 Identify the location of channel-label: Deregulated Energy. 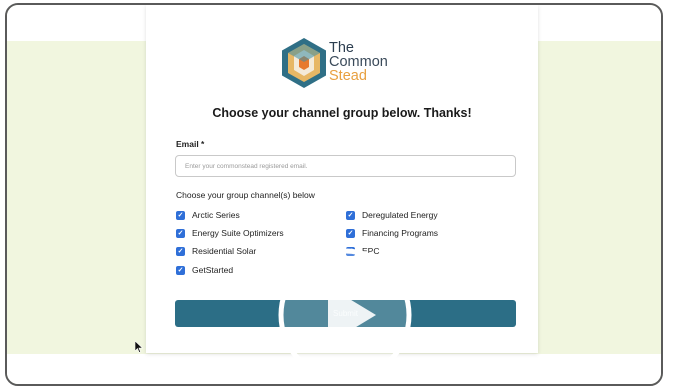
(400, 215).